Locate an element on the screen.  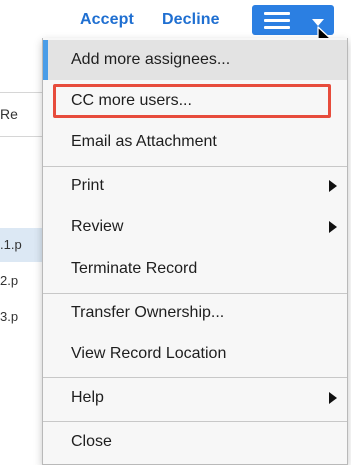
decline-link: Decline is located at coordinates (191, 20).